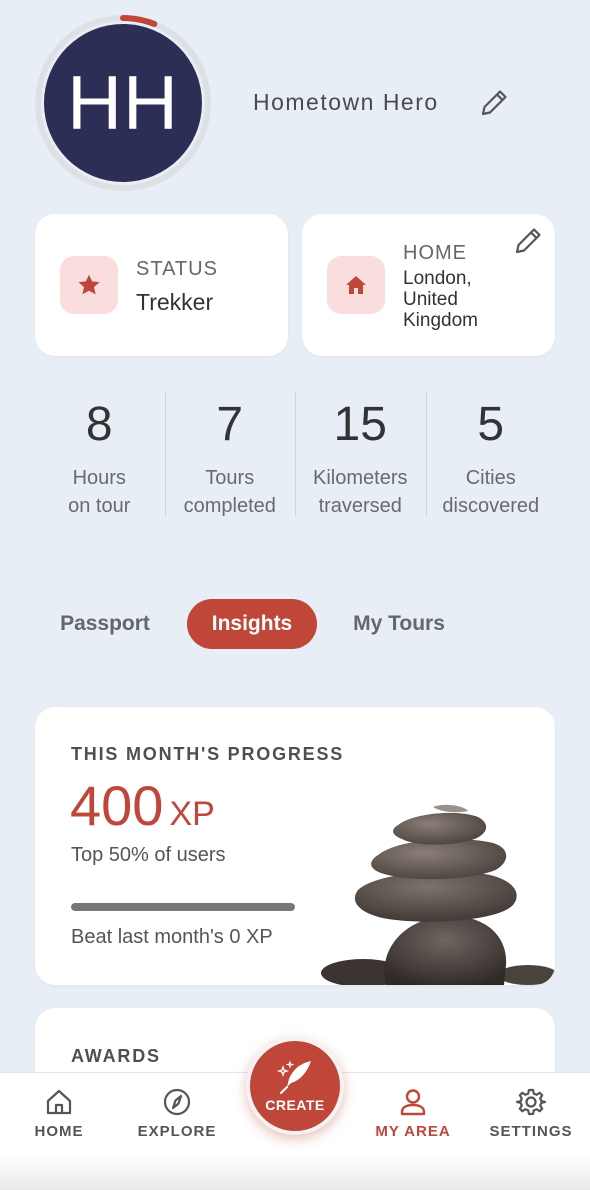 This screenshot has width=590, height=1190. What do you see at coordinates (177, 269) in the screenshot?
I see `status-label: STATUS` at bounding box center [177, 269].